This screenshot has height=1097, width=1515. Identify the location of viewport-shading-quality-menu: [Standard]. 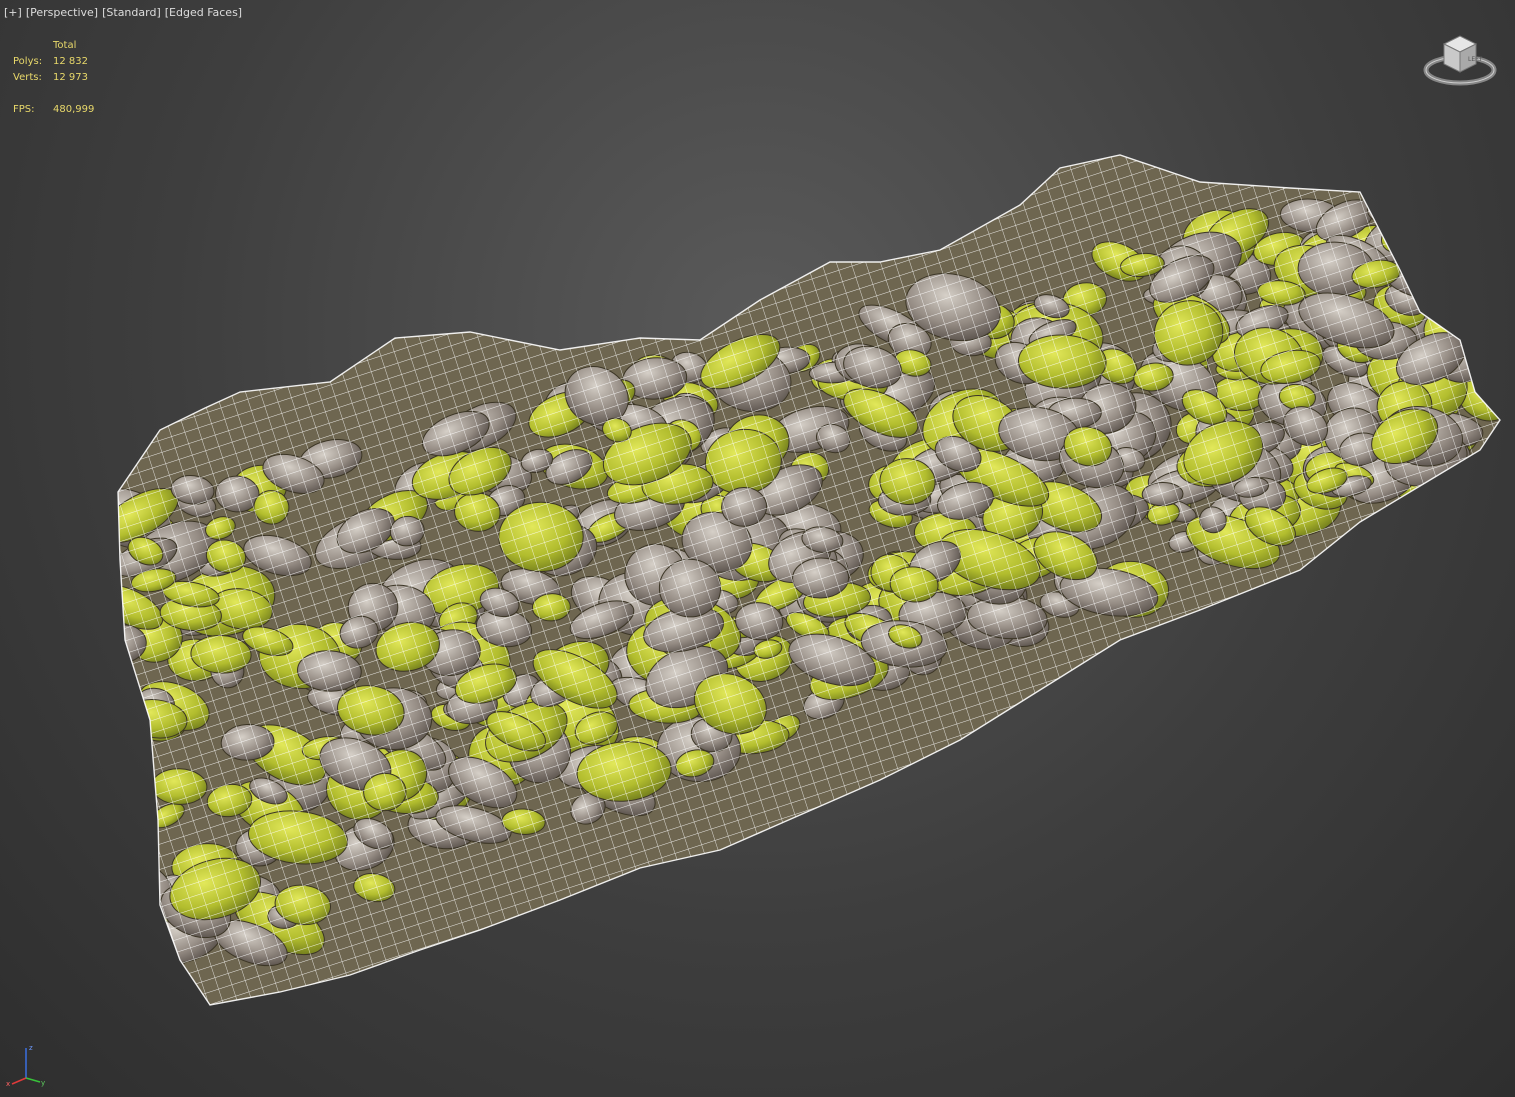
(131, 12).